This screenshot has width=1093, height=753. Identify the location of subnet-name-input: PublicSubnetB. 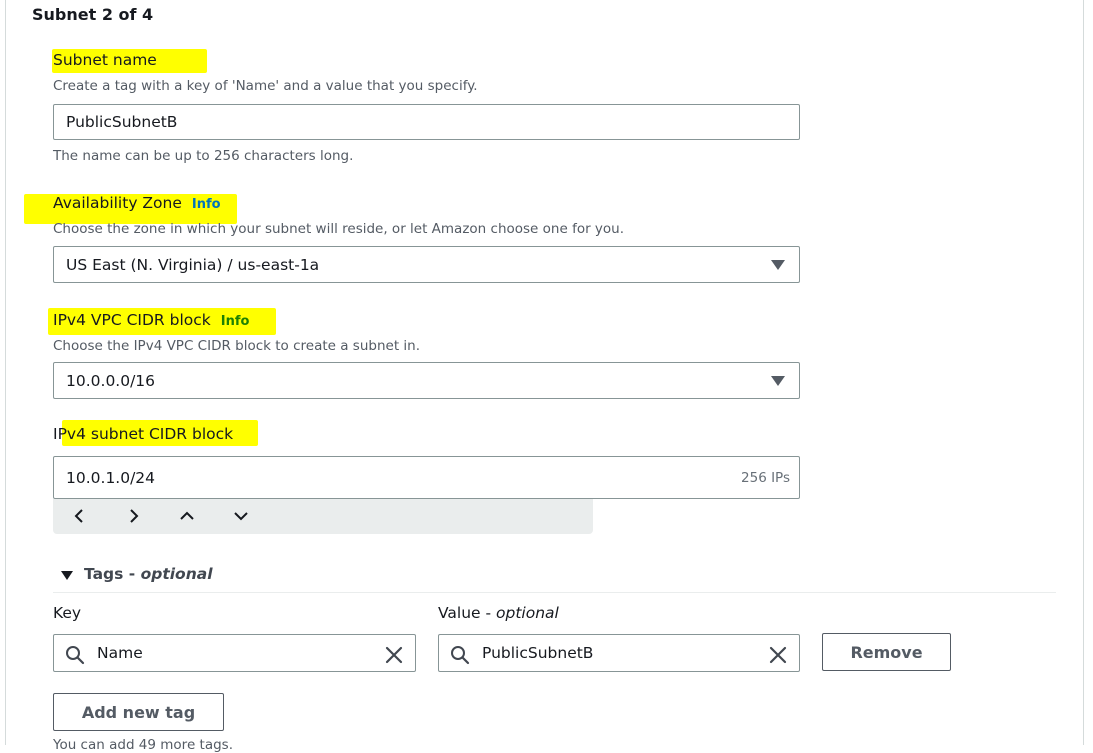
(426, 122).